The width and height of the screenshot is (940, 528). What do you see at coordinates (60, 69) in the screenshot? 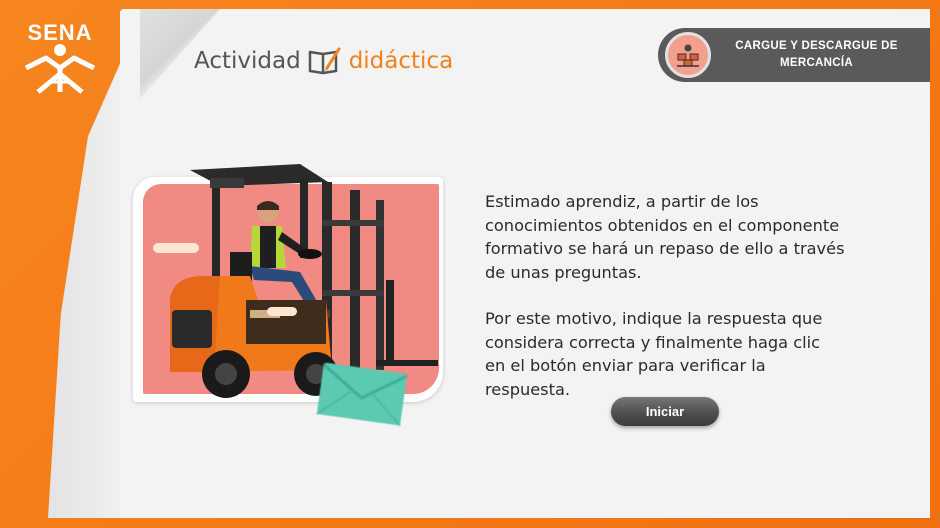
I see `sena-logo-icon` at bounding box center [60, 69].